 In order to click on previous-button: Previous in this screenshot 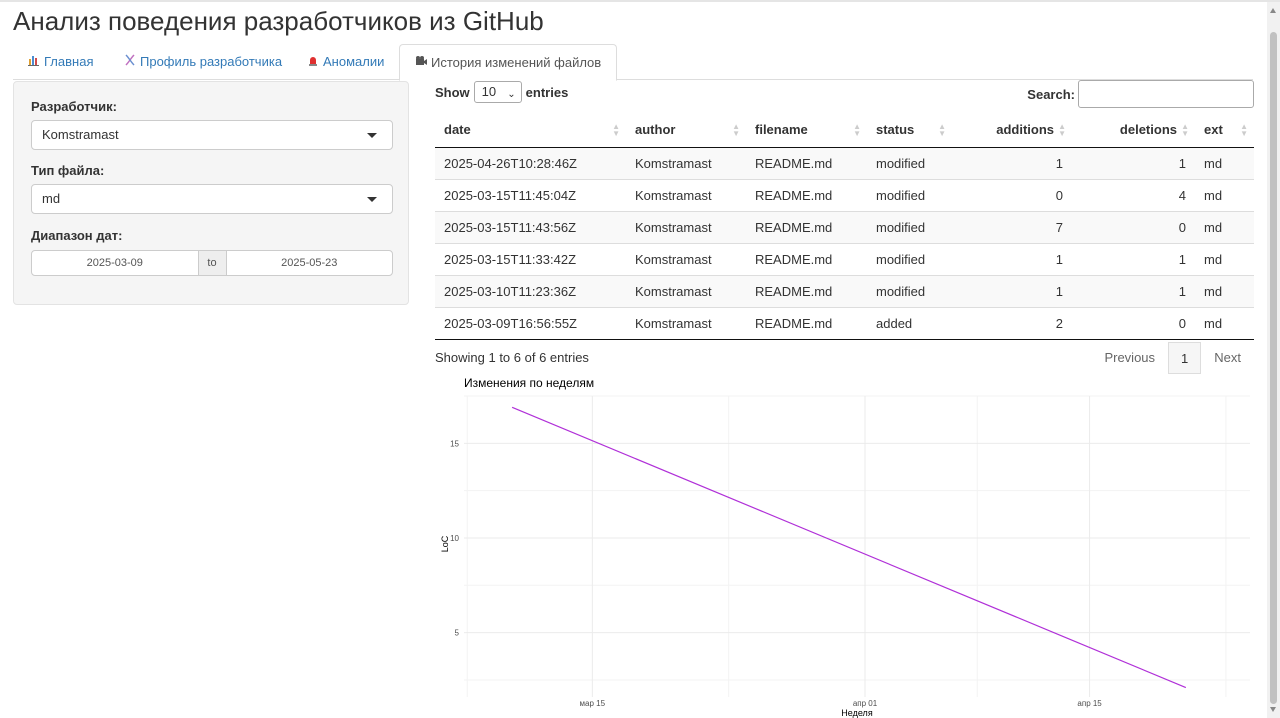, I will do `click(1129, 358)`.